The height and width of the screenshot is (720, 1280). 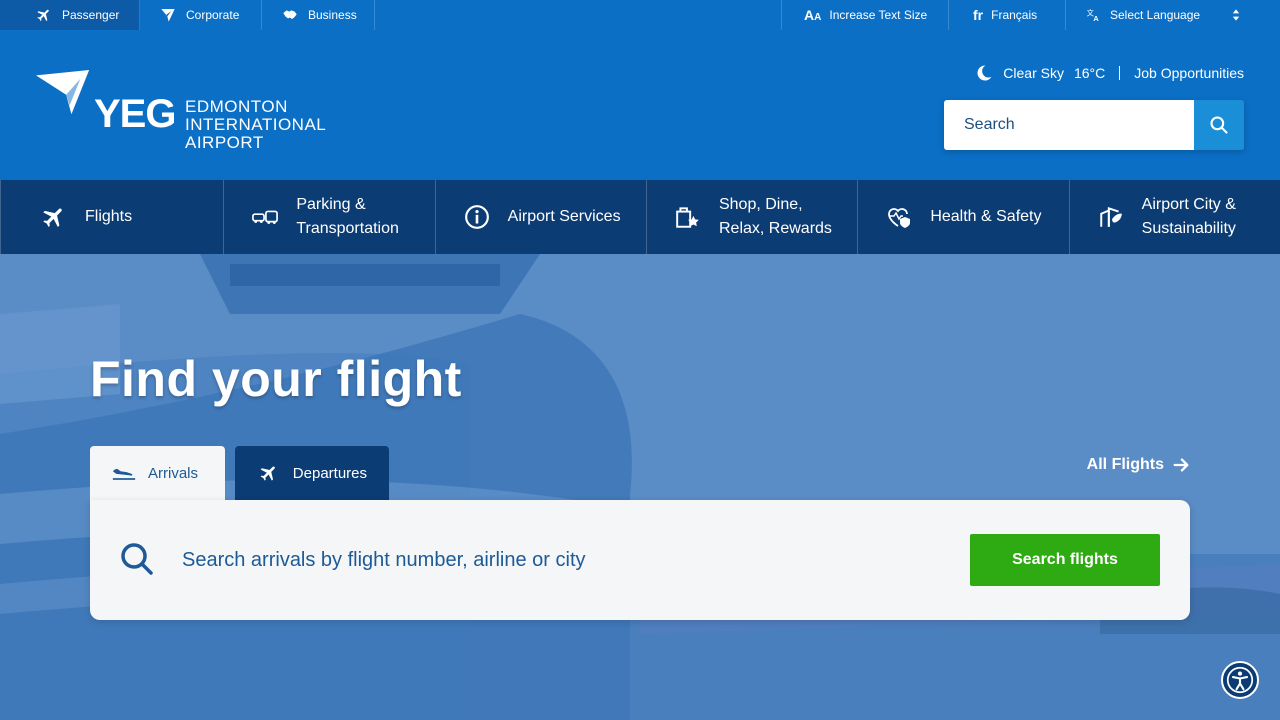 I want to click on car-bus-icon, so click(x=265, y=217).